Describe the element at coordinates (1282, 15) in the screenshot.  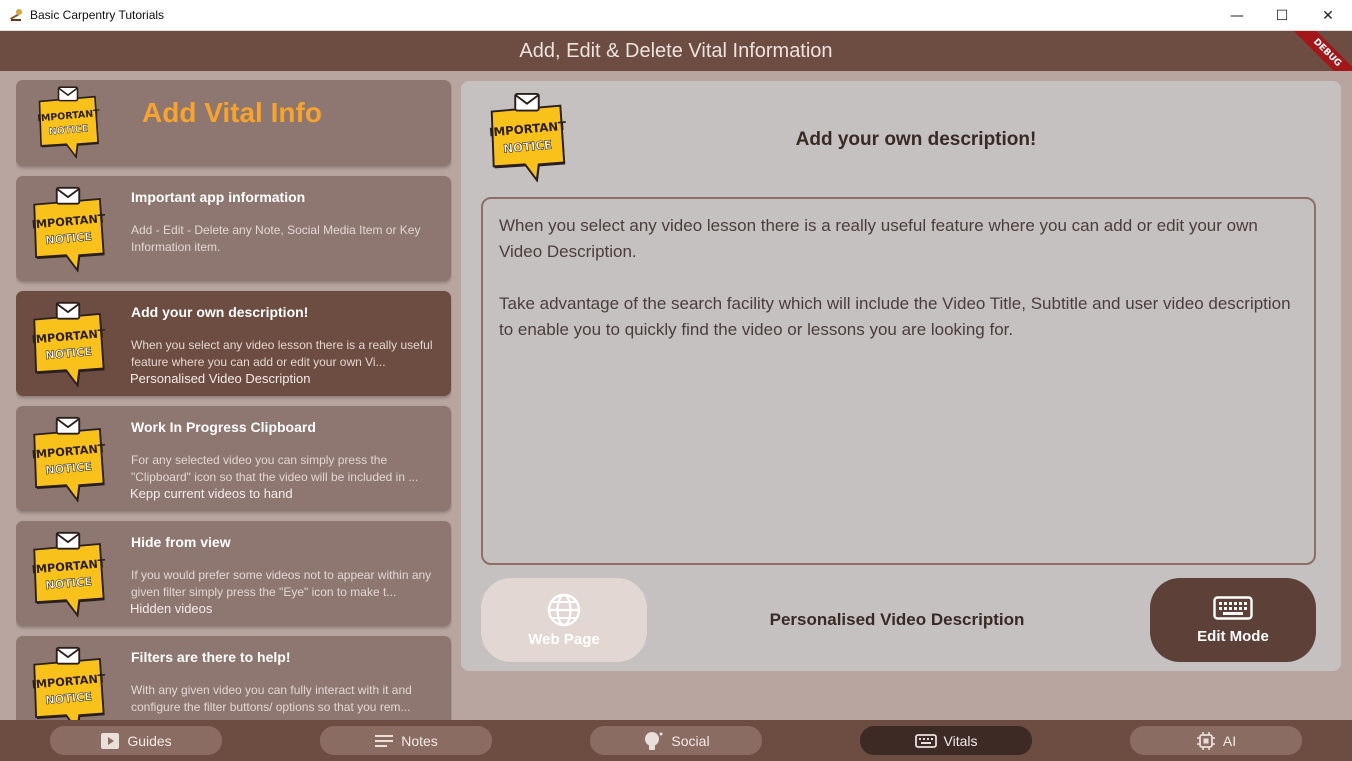
I see `maximize-button: ☐` at that location.